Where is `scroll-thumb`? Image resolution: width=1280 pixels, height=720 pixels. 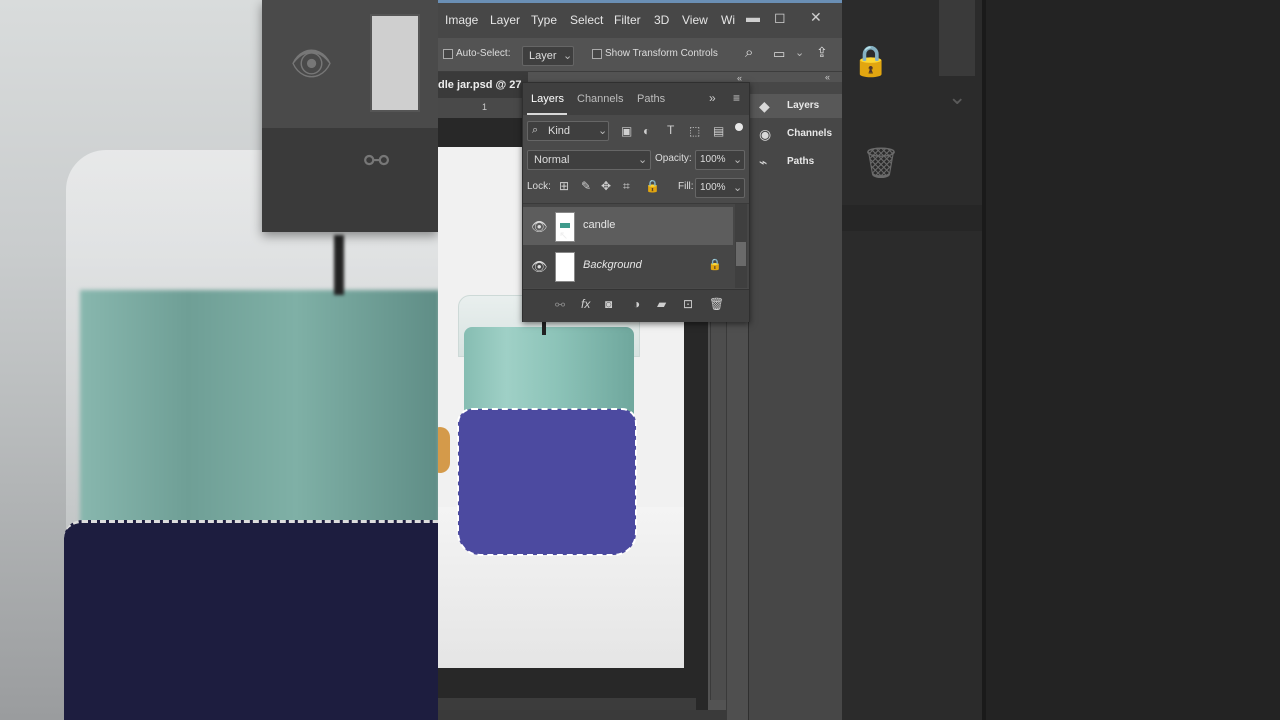
scroll-thumb is located at coordinates (741, 254).